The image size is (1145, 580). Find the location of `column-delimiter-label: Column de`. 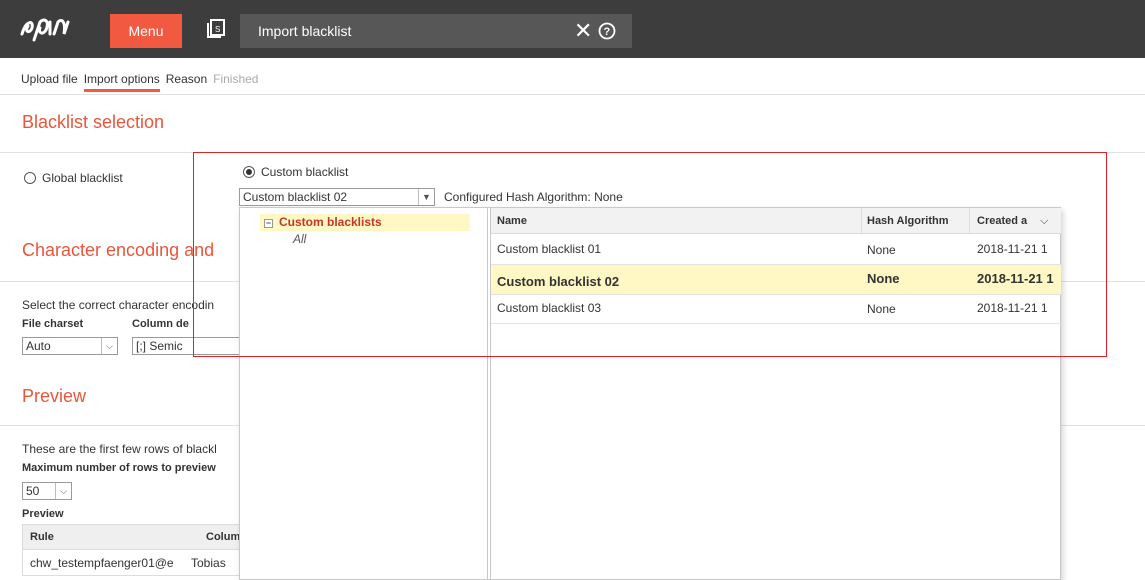

column-delimiter-label: Column de is located at coordinates (160, 324).